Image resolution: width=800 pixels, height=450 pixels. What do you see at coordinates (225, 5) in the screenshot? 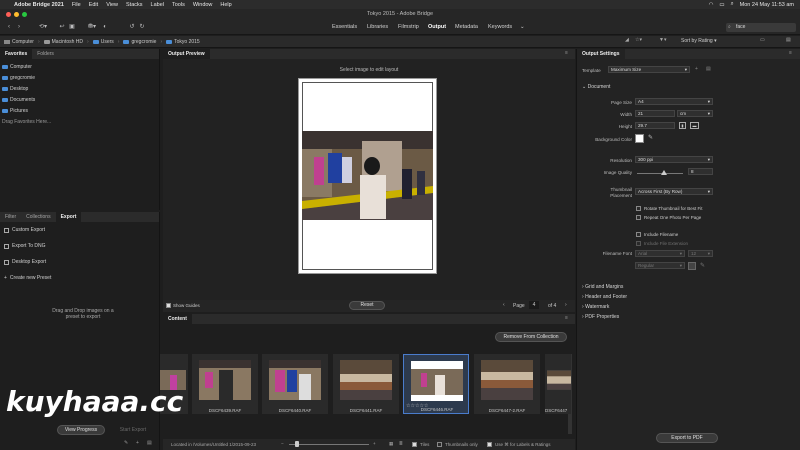
I see `menu-help: Help` at bounding box center [225, 5].